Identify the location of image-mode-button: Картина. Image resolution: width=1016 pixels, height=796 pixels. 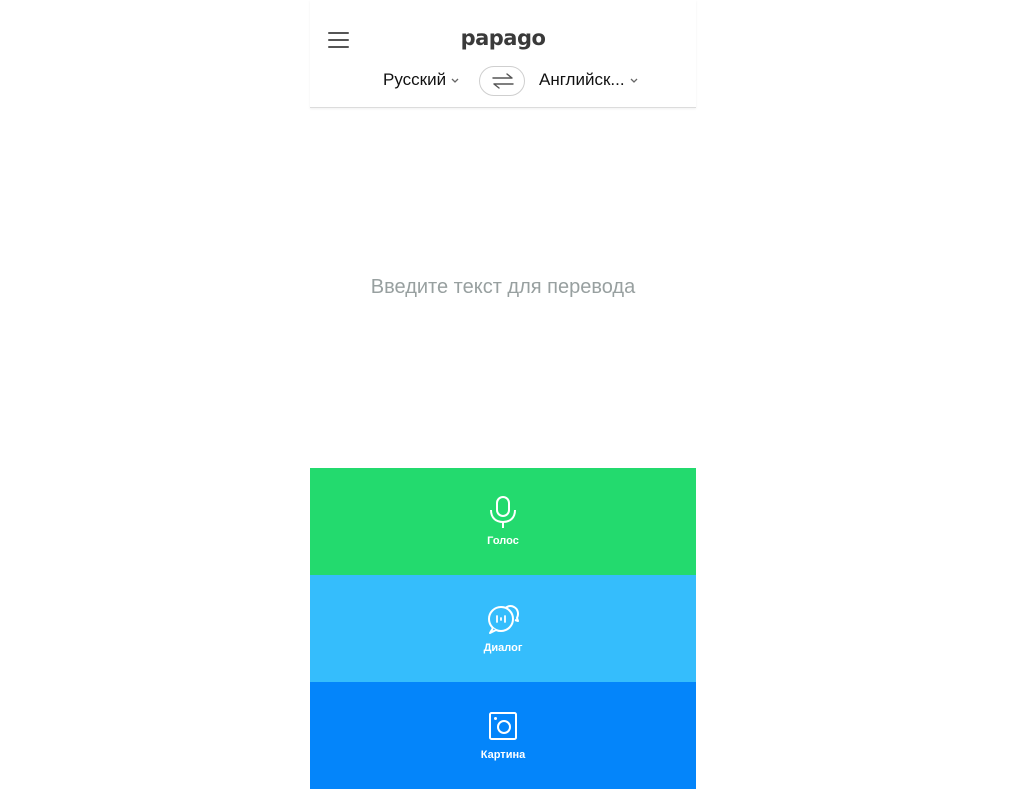
(503, 735).